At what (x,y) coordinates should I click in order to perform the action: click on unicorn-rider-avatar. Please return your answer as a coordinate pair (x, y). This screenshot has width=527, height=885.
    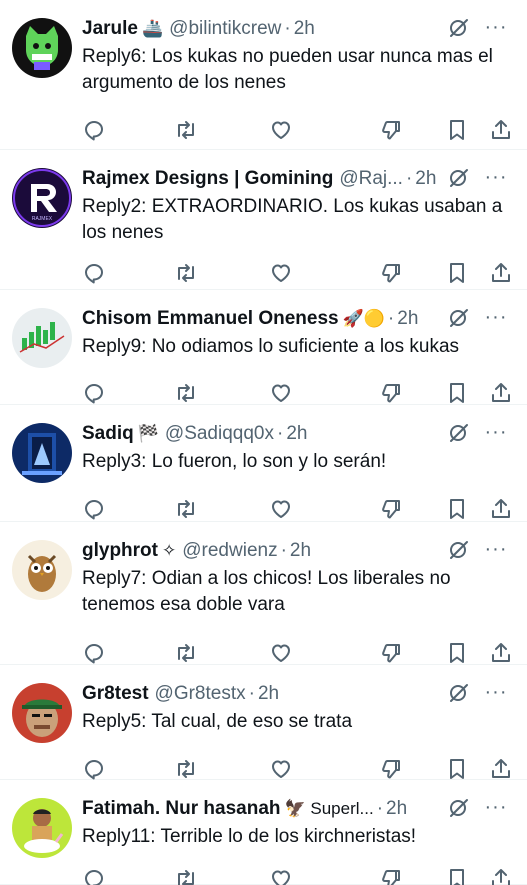
    Looking at the image, I should click on (42, 828).